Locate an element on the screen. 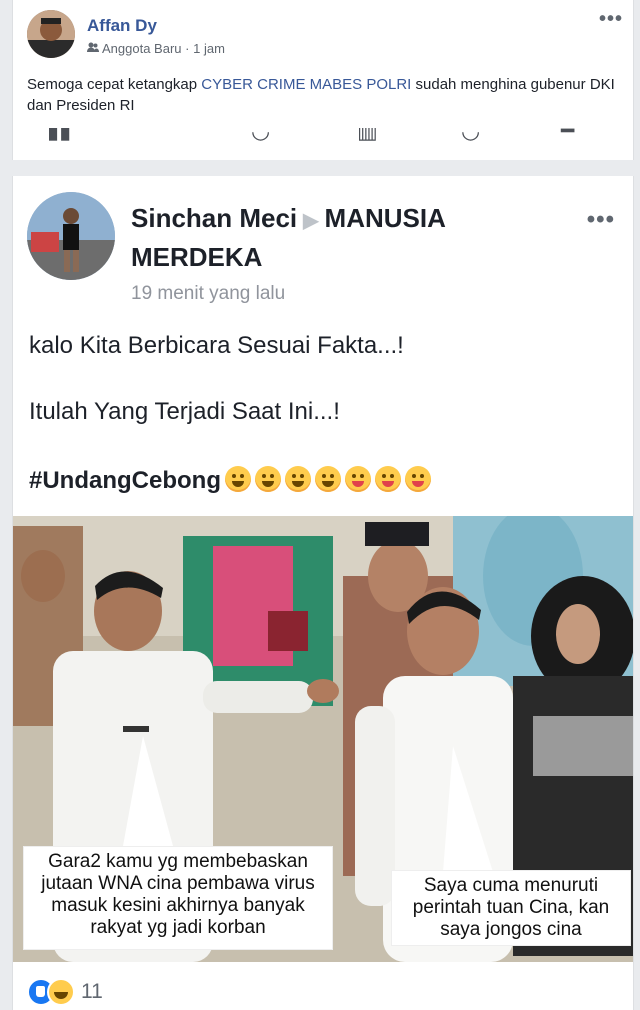 This screenshot has height=1010, width=640. comment-text-start: Semoga cepat ketangkap is located at coordinates (114, 84).